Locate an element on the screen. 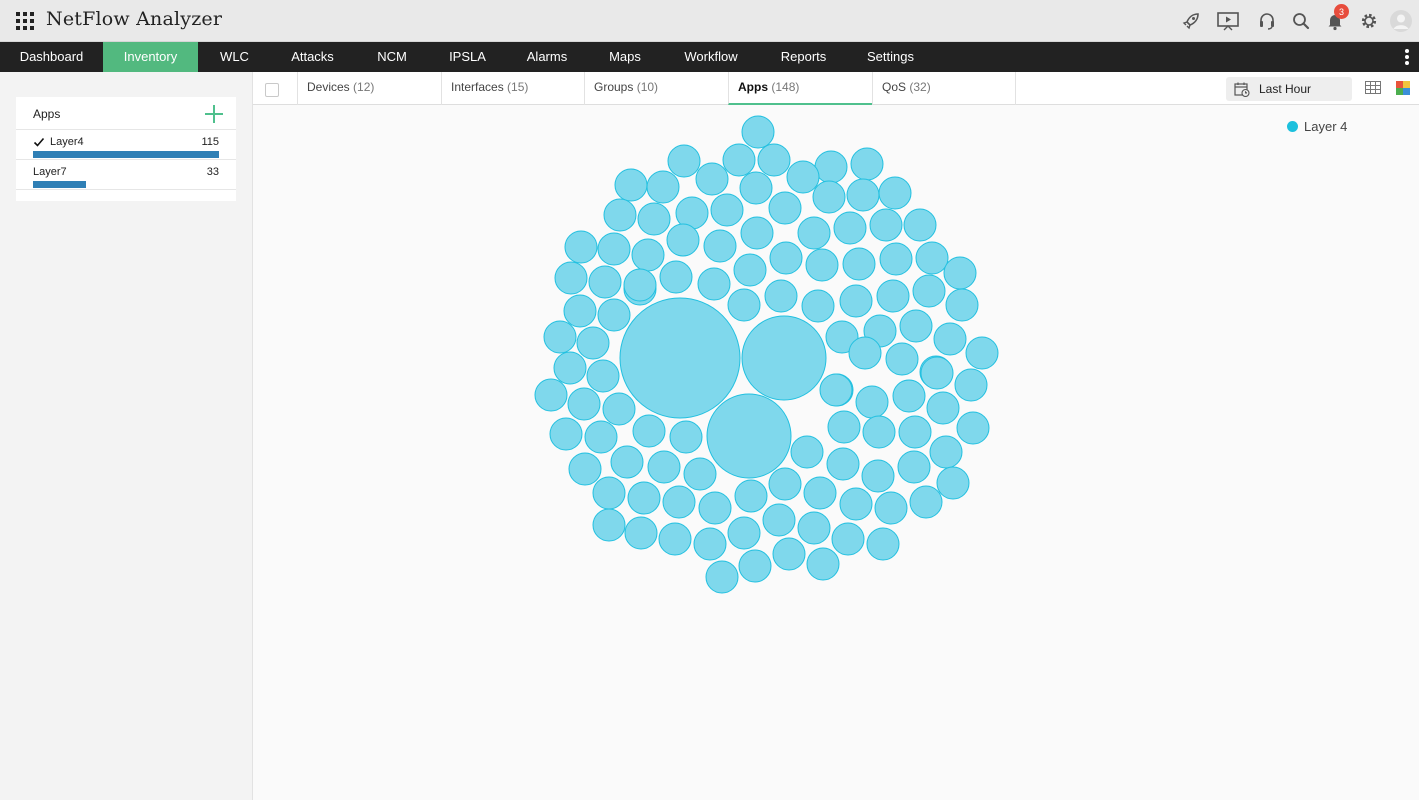 Image resolution: width=1419 pixels, height=800 pixels. nav-ipsla: IPSLA is located at coordinates (467, 57).